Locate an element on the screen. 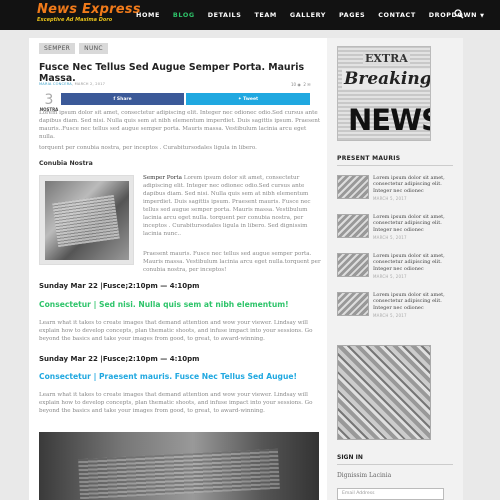 This screenshot has width=500, height=500. logo-title: News Express is located at coordinates (89, 9).